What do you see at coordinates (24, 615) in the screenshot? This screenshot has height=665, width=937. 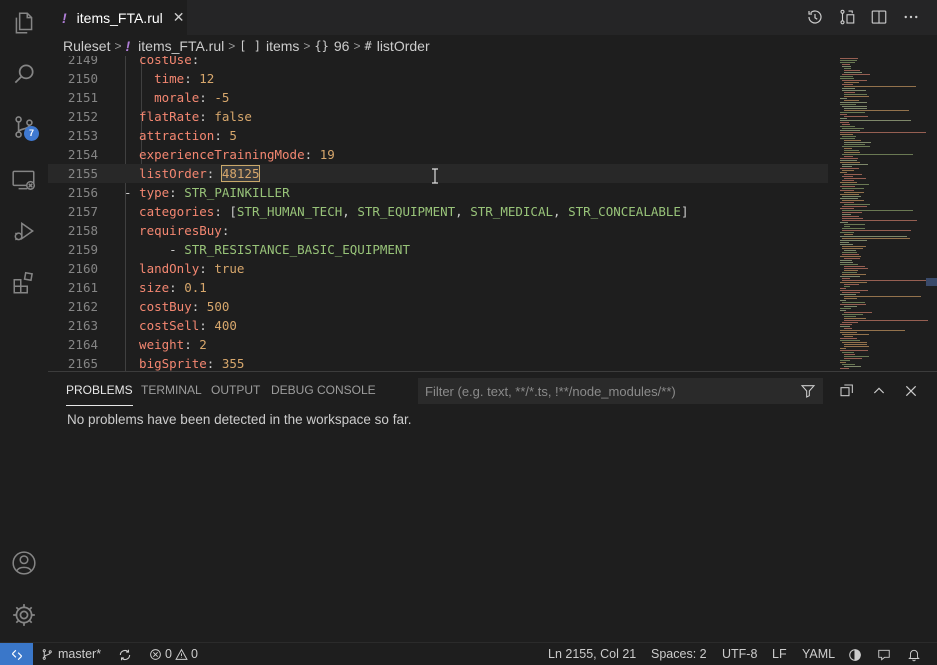 I see `settings-gear-icon` at bounding box center [24, 615].